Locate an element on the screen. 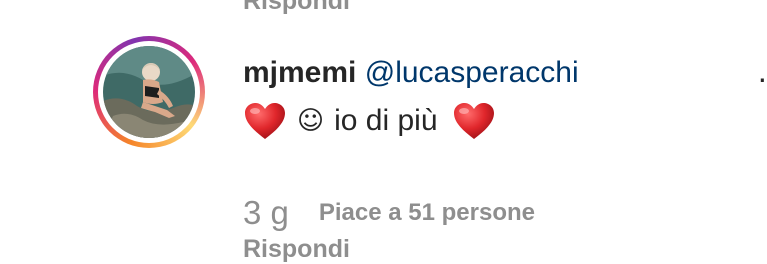  comment-header: mjmemi @lucasperacchi is located at coordinates (411, 73).